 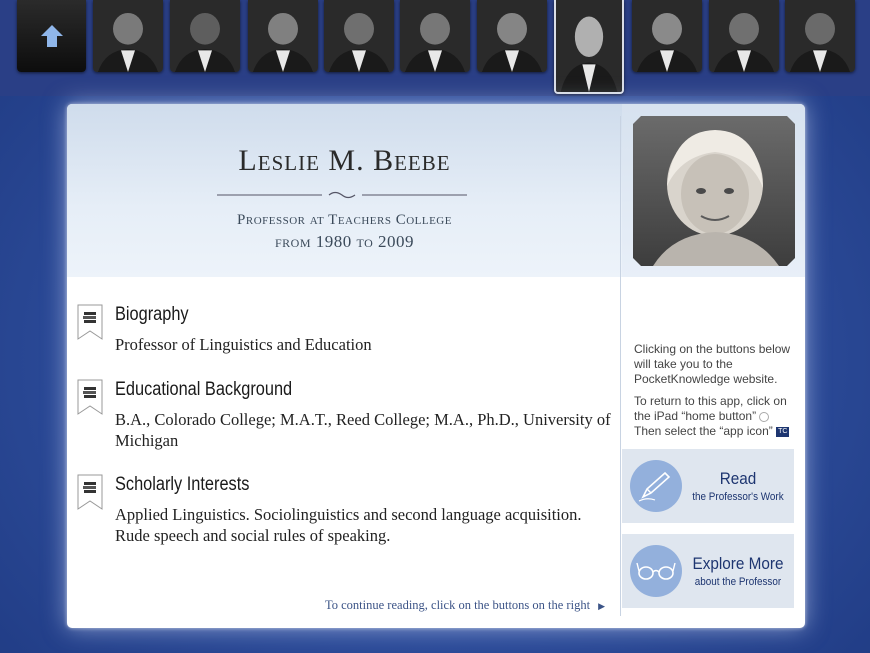 What do you see at coordinates (152, 314) in the screenshot?
I see `section-title: Biography` at bounding box center [152, 314].